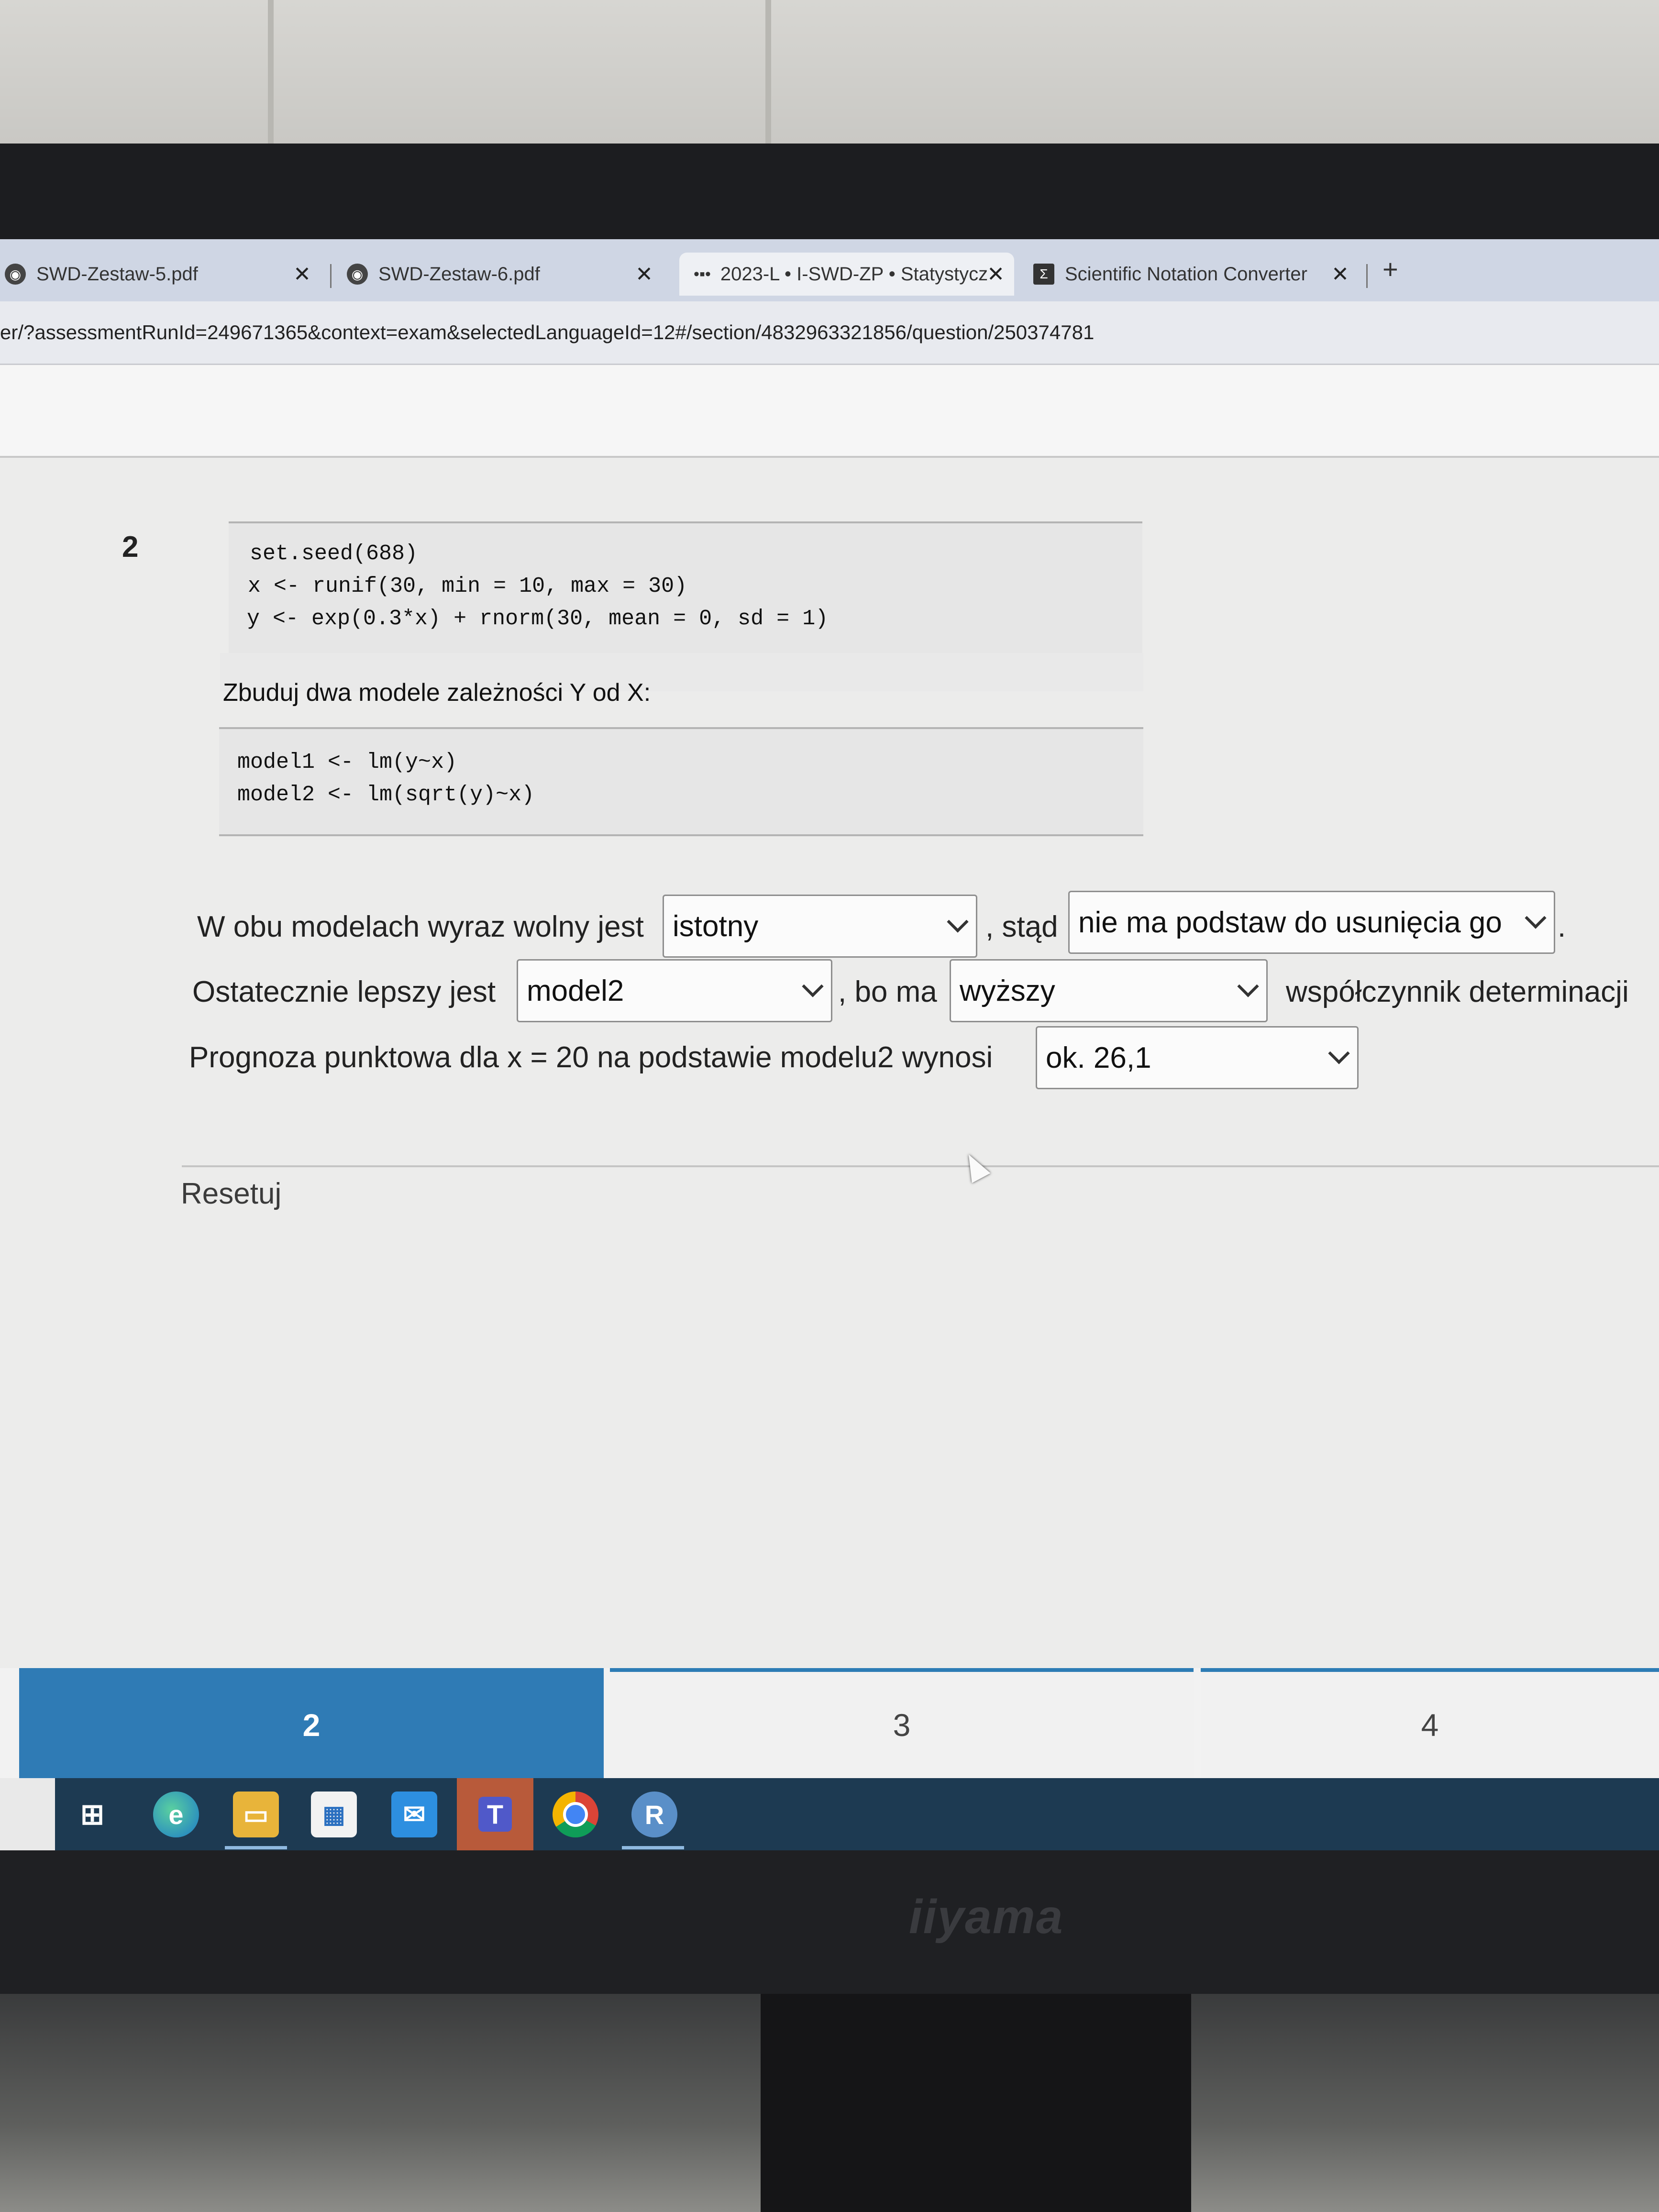 The width and height of the screenshot is (1659, 2212). What do you see at coordinates (386, 795) in the screenshot?
I see `code-line: model2 <- lm(sqrt(y)~x)` at bounding box center [386, 795].